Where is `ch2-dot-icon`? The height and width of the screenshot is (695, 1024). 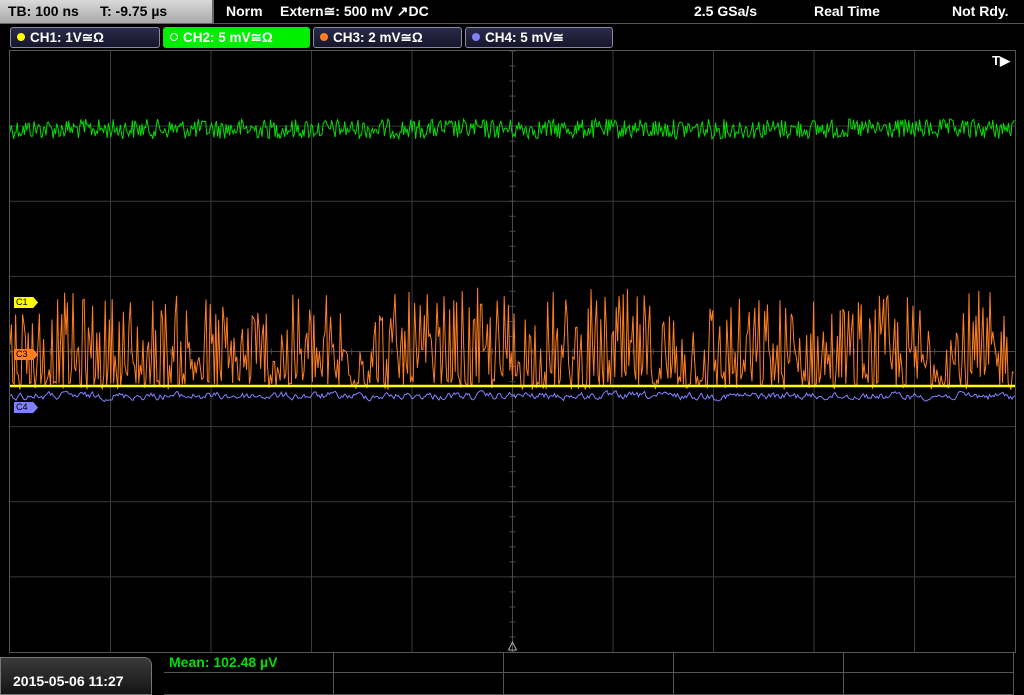
ch2-dot-icon is located at coordinates (174, 37).